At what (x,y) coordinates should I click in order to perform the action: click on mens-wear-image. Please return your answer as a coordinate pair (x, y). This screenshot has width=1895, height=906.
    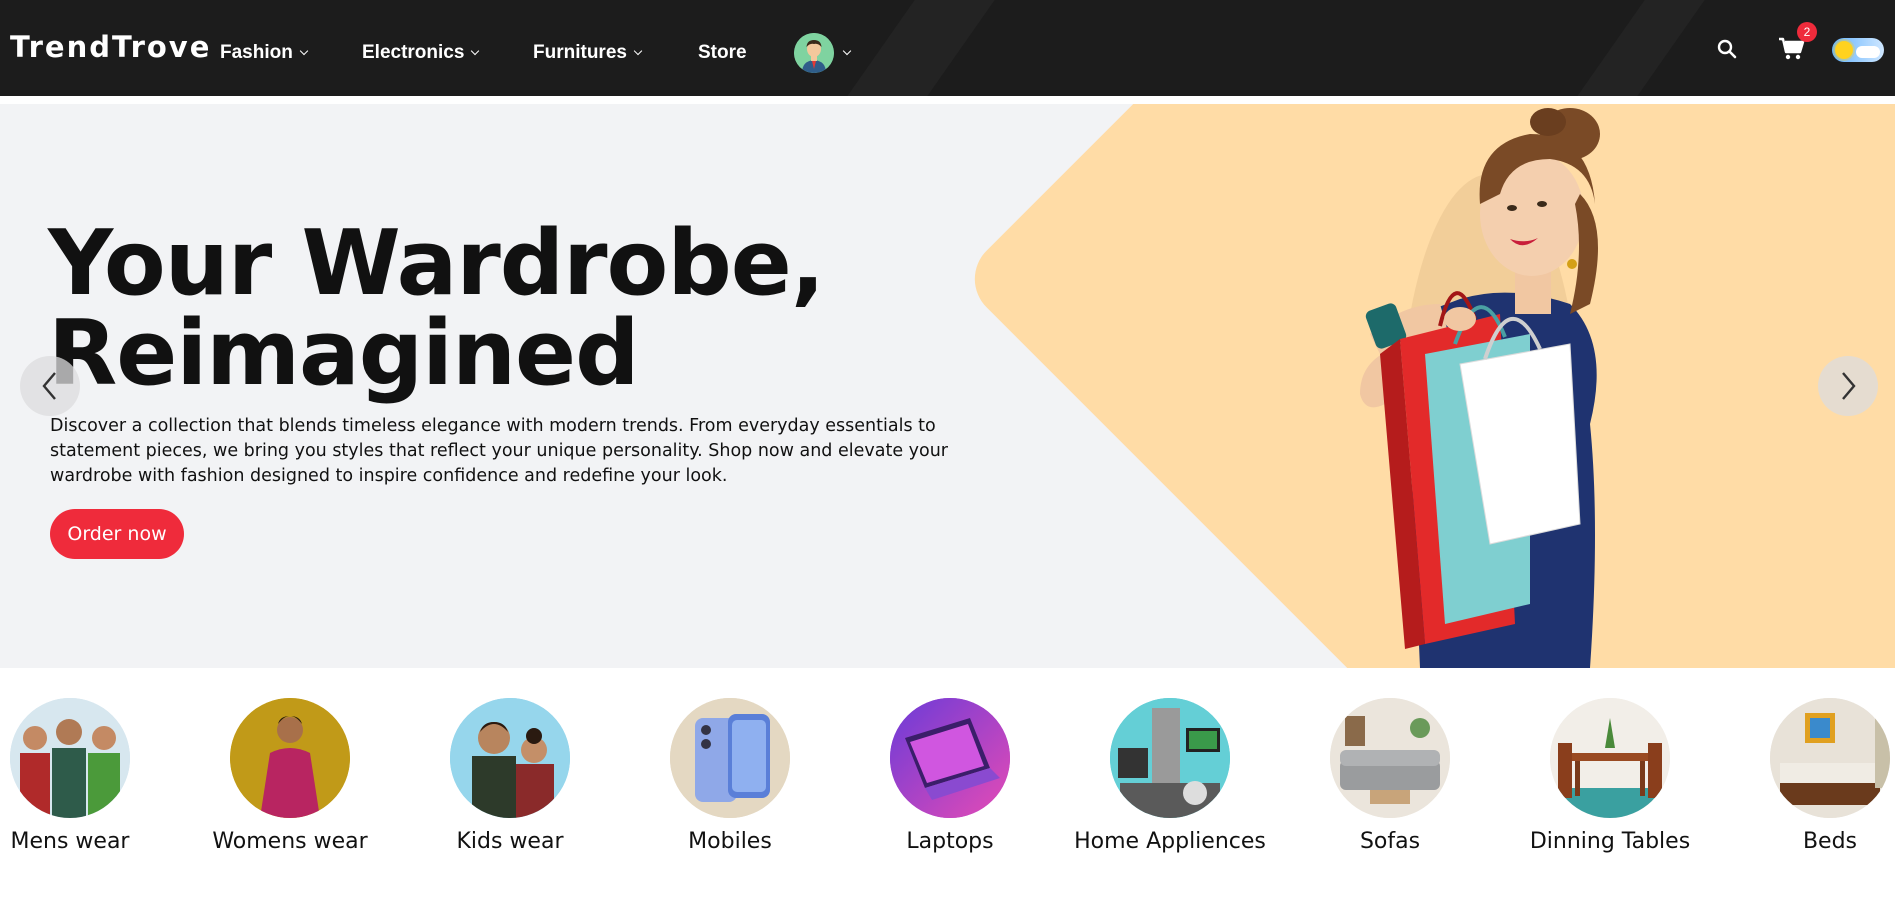
    Looking at the image, I should click on (70, 758).